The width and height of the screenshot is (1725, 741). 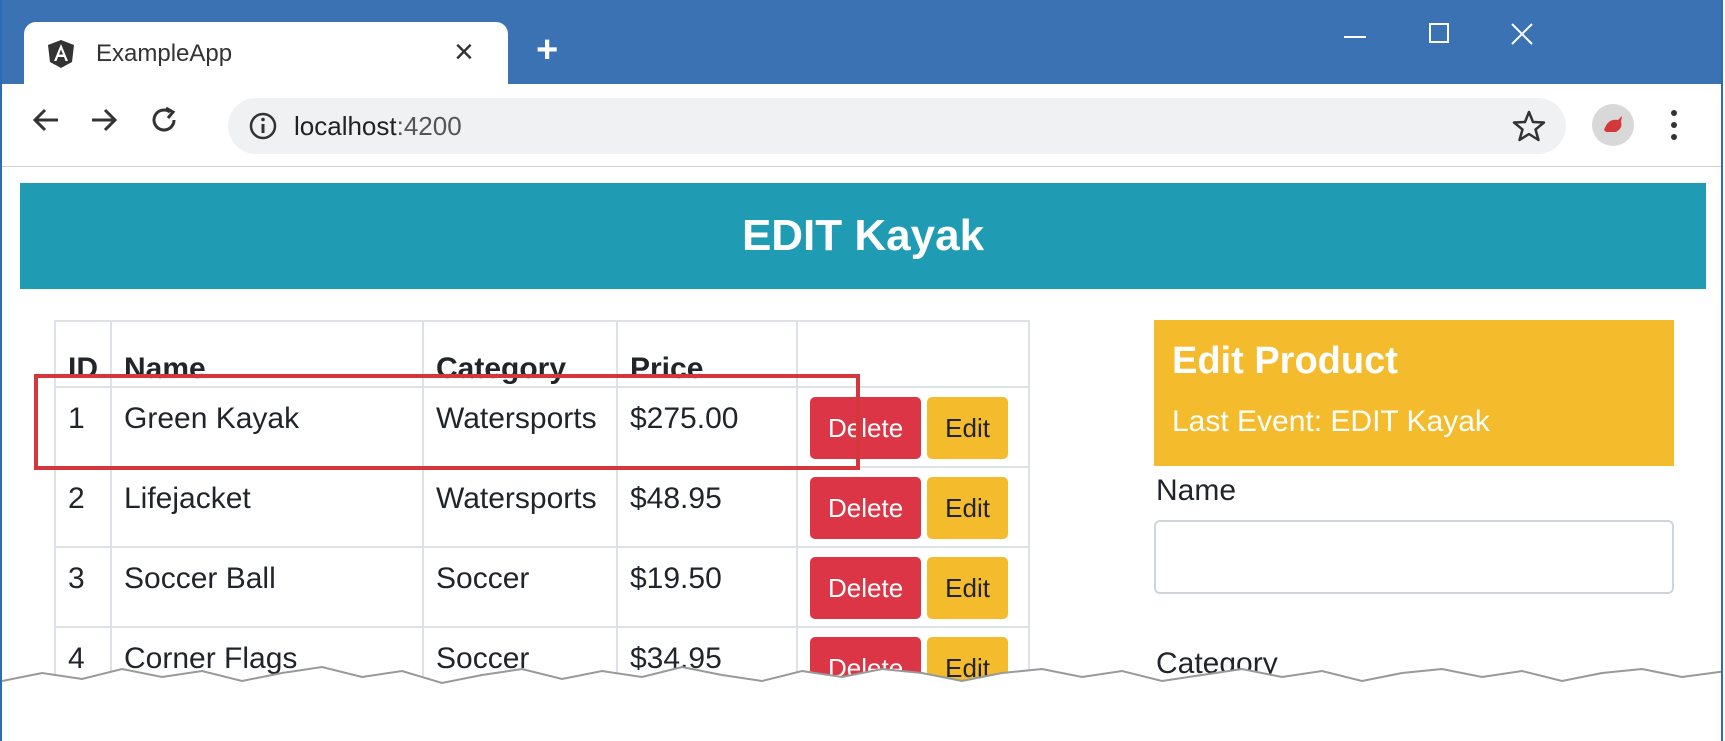 I want to click on table-row: 3 Soccer Ball Soccer $19.50 Delete Edit, so click(x=542, y=587).